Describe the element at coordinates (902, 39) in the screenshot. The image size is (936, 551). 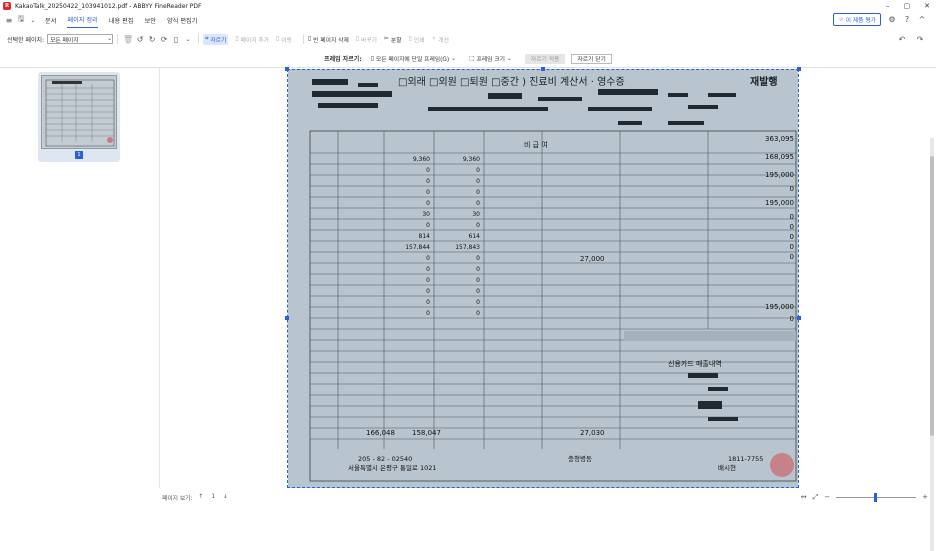
I see `undo-icon: ↶` at that location.